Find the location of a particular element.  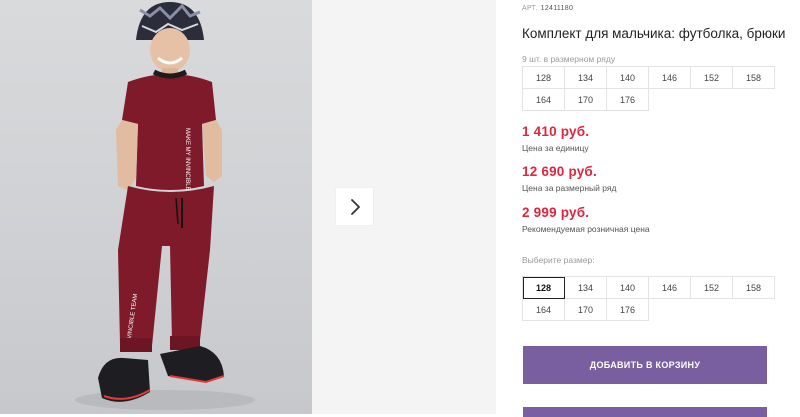

chevron-right-icon is located at coordinates (355, 206).